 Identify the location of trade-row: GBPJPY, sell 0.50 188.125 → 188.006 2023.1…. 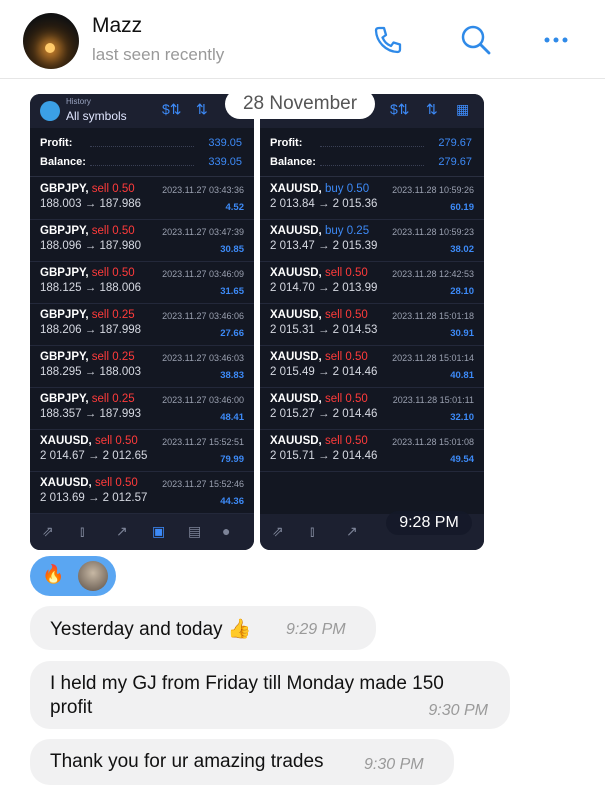
(142, 282).